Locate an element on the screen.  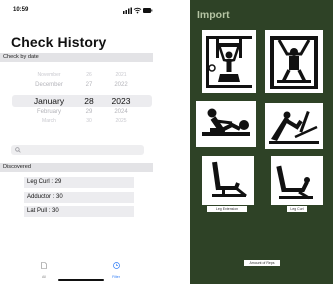
signal-icon is located at coordinates (127, 10).